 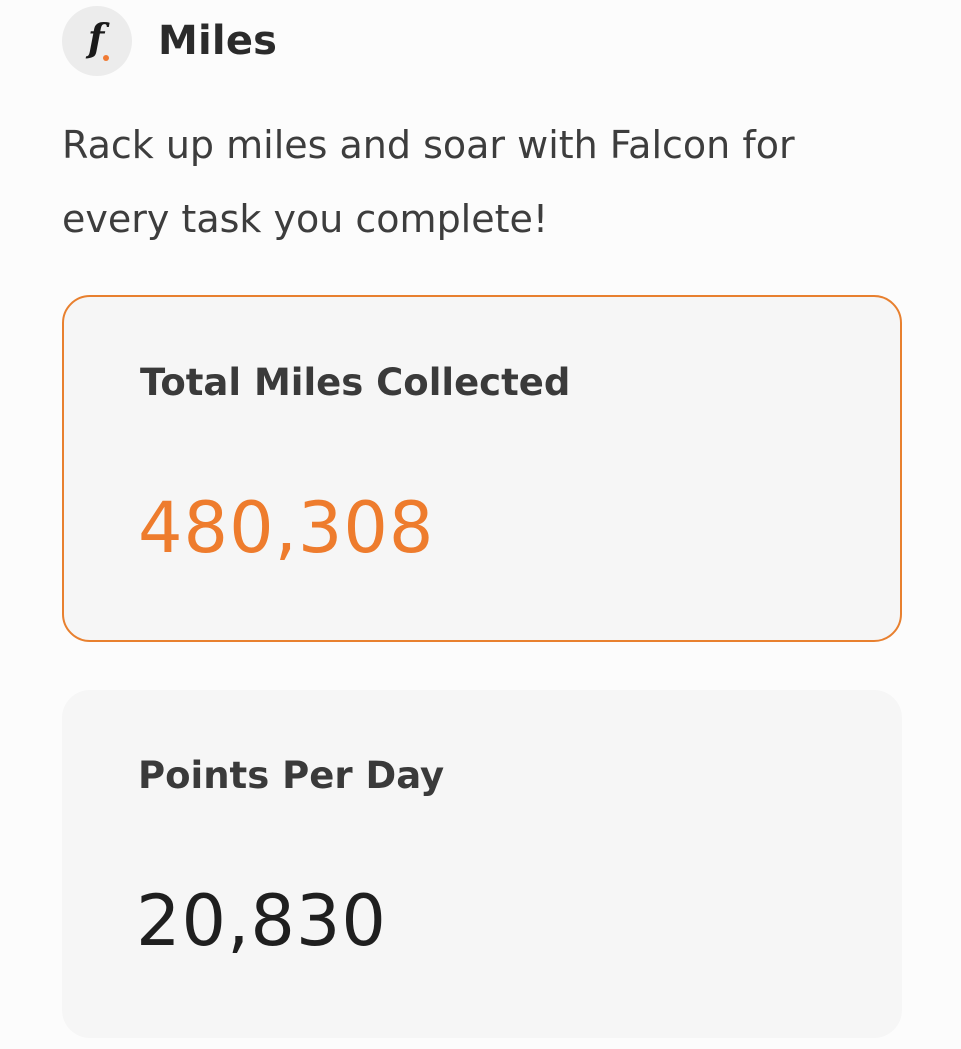 I want to click on page-title: Miles, so click(x=218, y=41).